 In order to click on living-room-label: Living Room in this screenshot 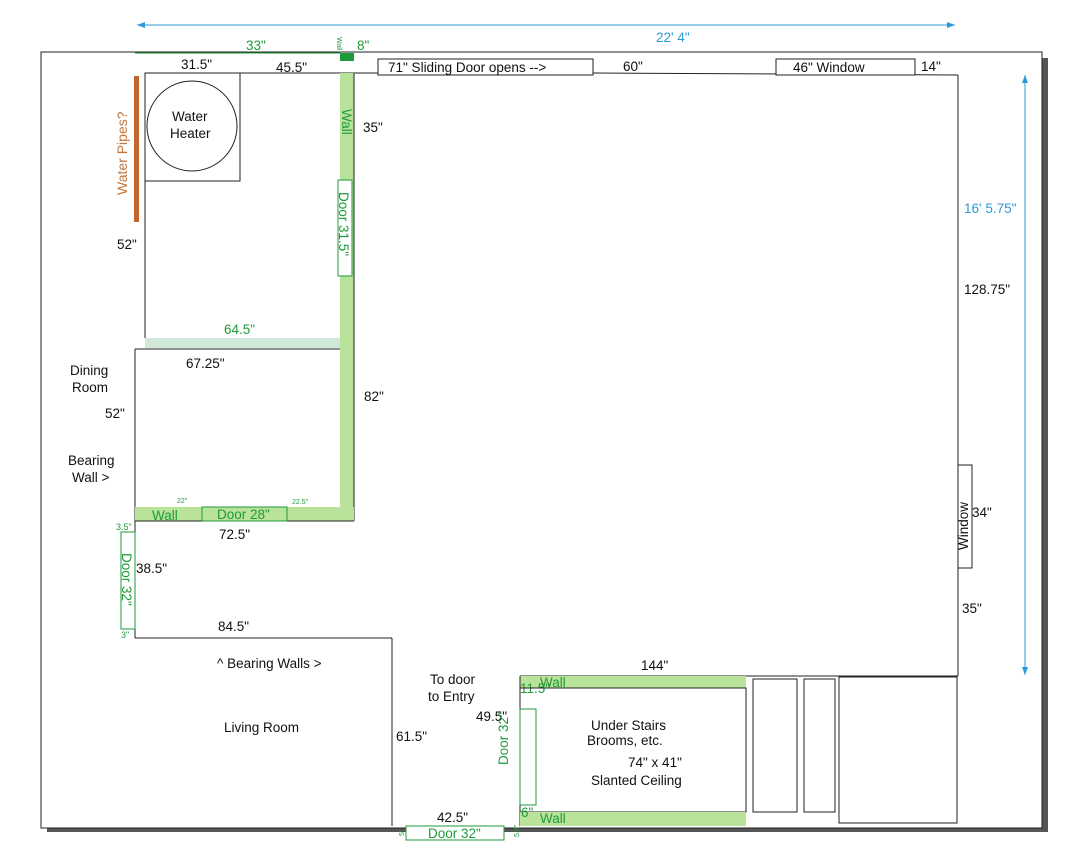, I will do `click(261, 727)`.